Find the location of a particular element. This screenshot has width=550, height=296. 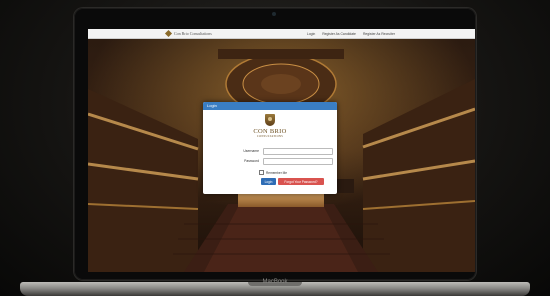

remember-row: Remember Me is located at coordinates (273, 172).